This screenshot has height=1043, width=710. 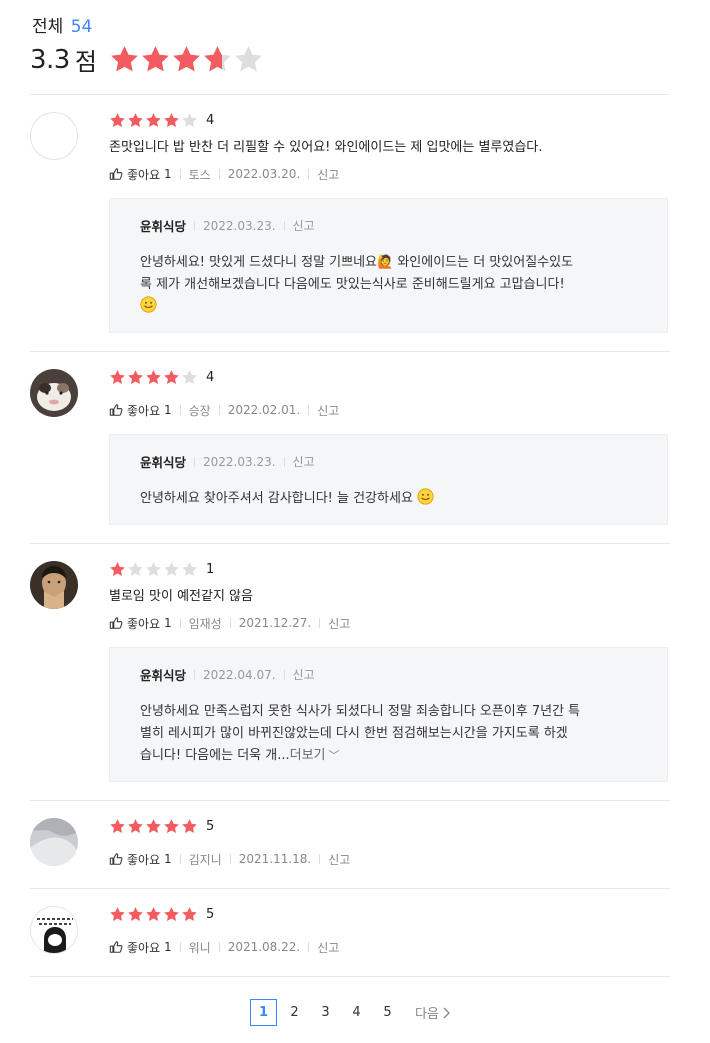 What do you see at coordinates (205, 623) in the screenshot?
I see `review-author: 임재성` at bounding box center [205, 623].